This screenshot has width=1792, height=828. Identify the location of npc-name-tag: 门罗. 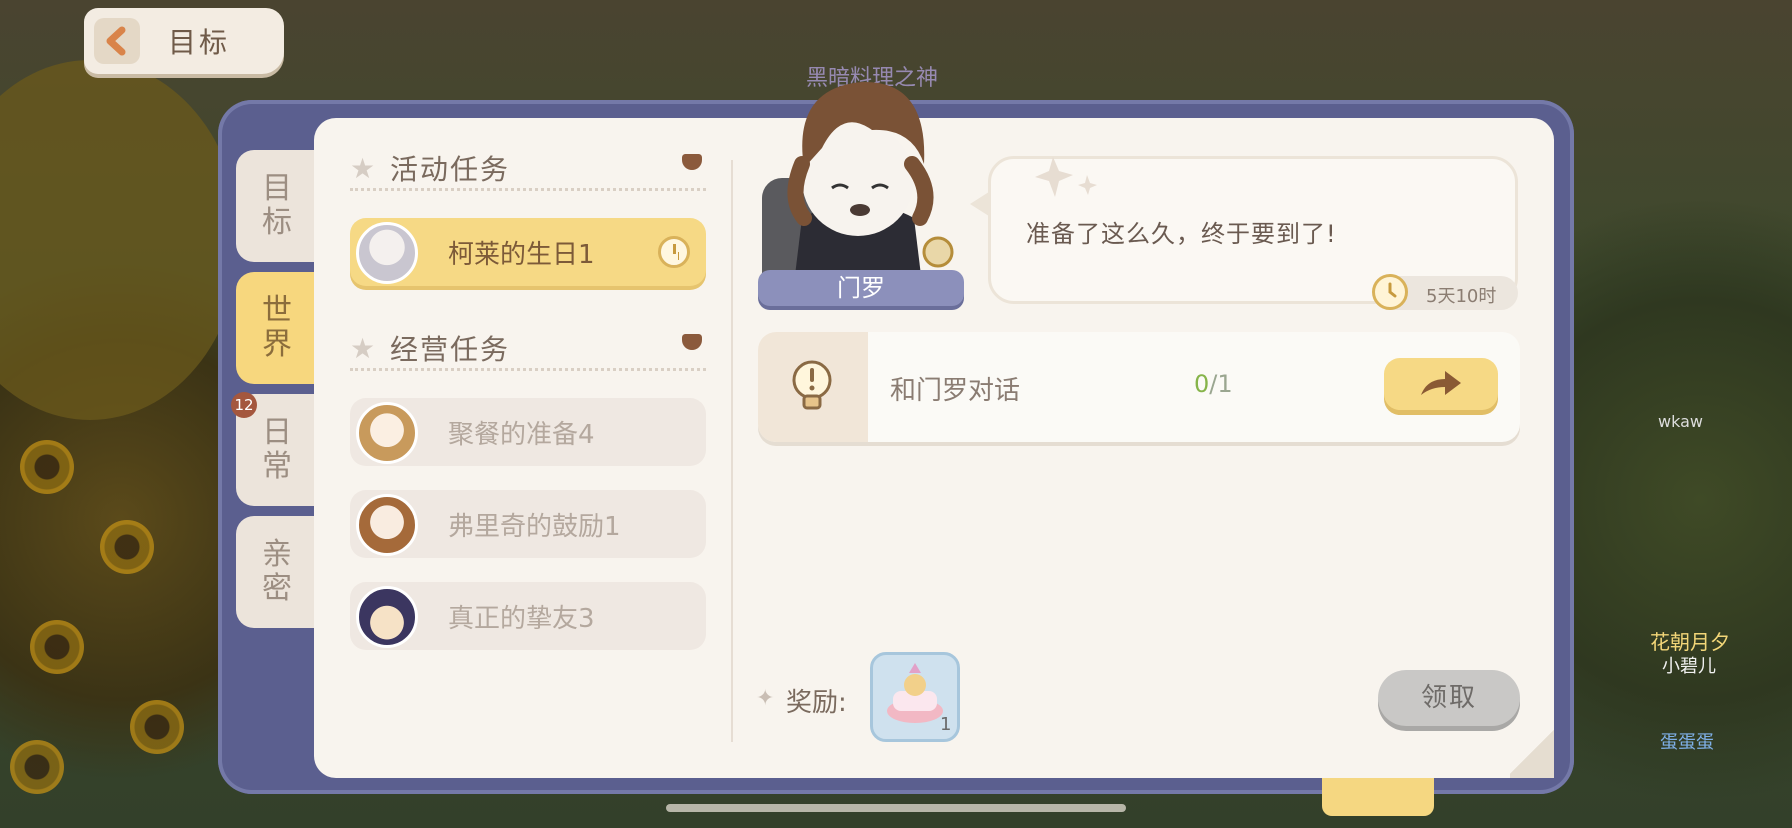
(861, 288).